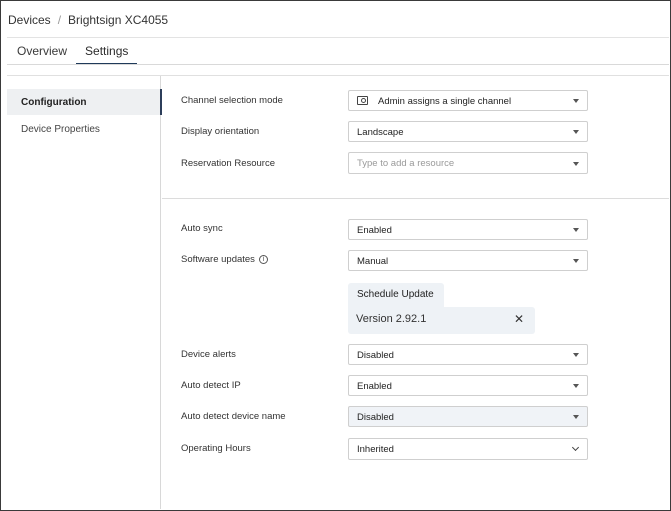  Describe the element at coordinates (374, 386) in the screenshot. I see `auto-detect-ip-value: Enabled` at that location.